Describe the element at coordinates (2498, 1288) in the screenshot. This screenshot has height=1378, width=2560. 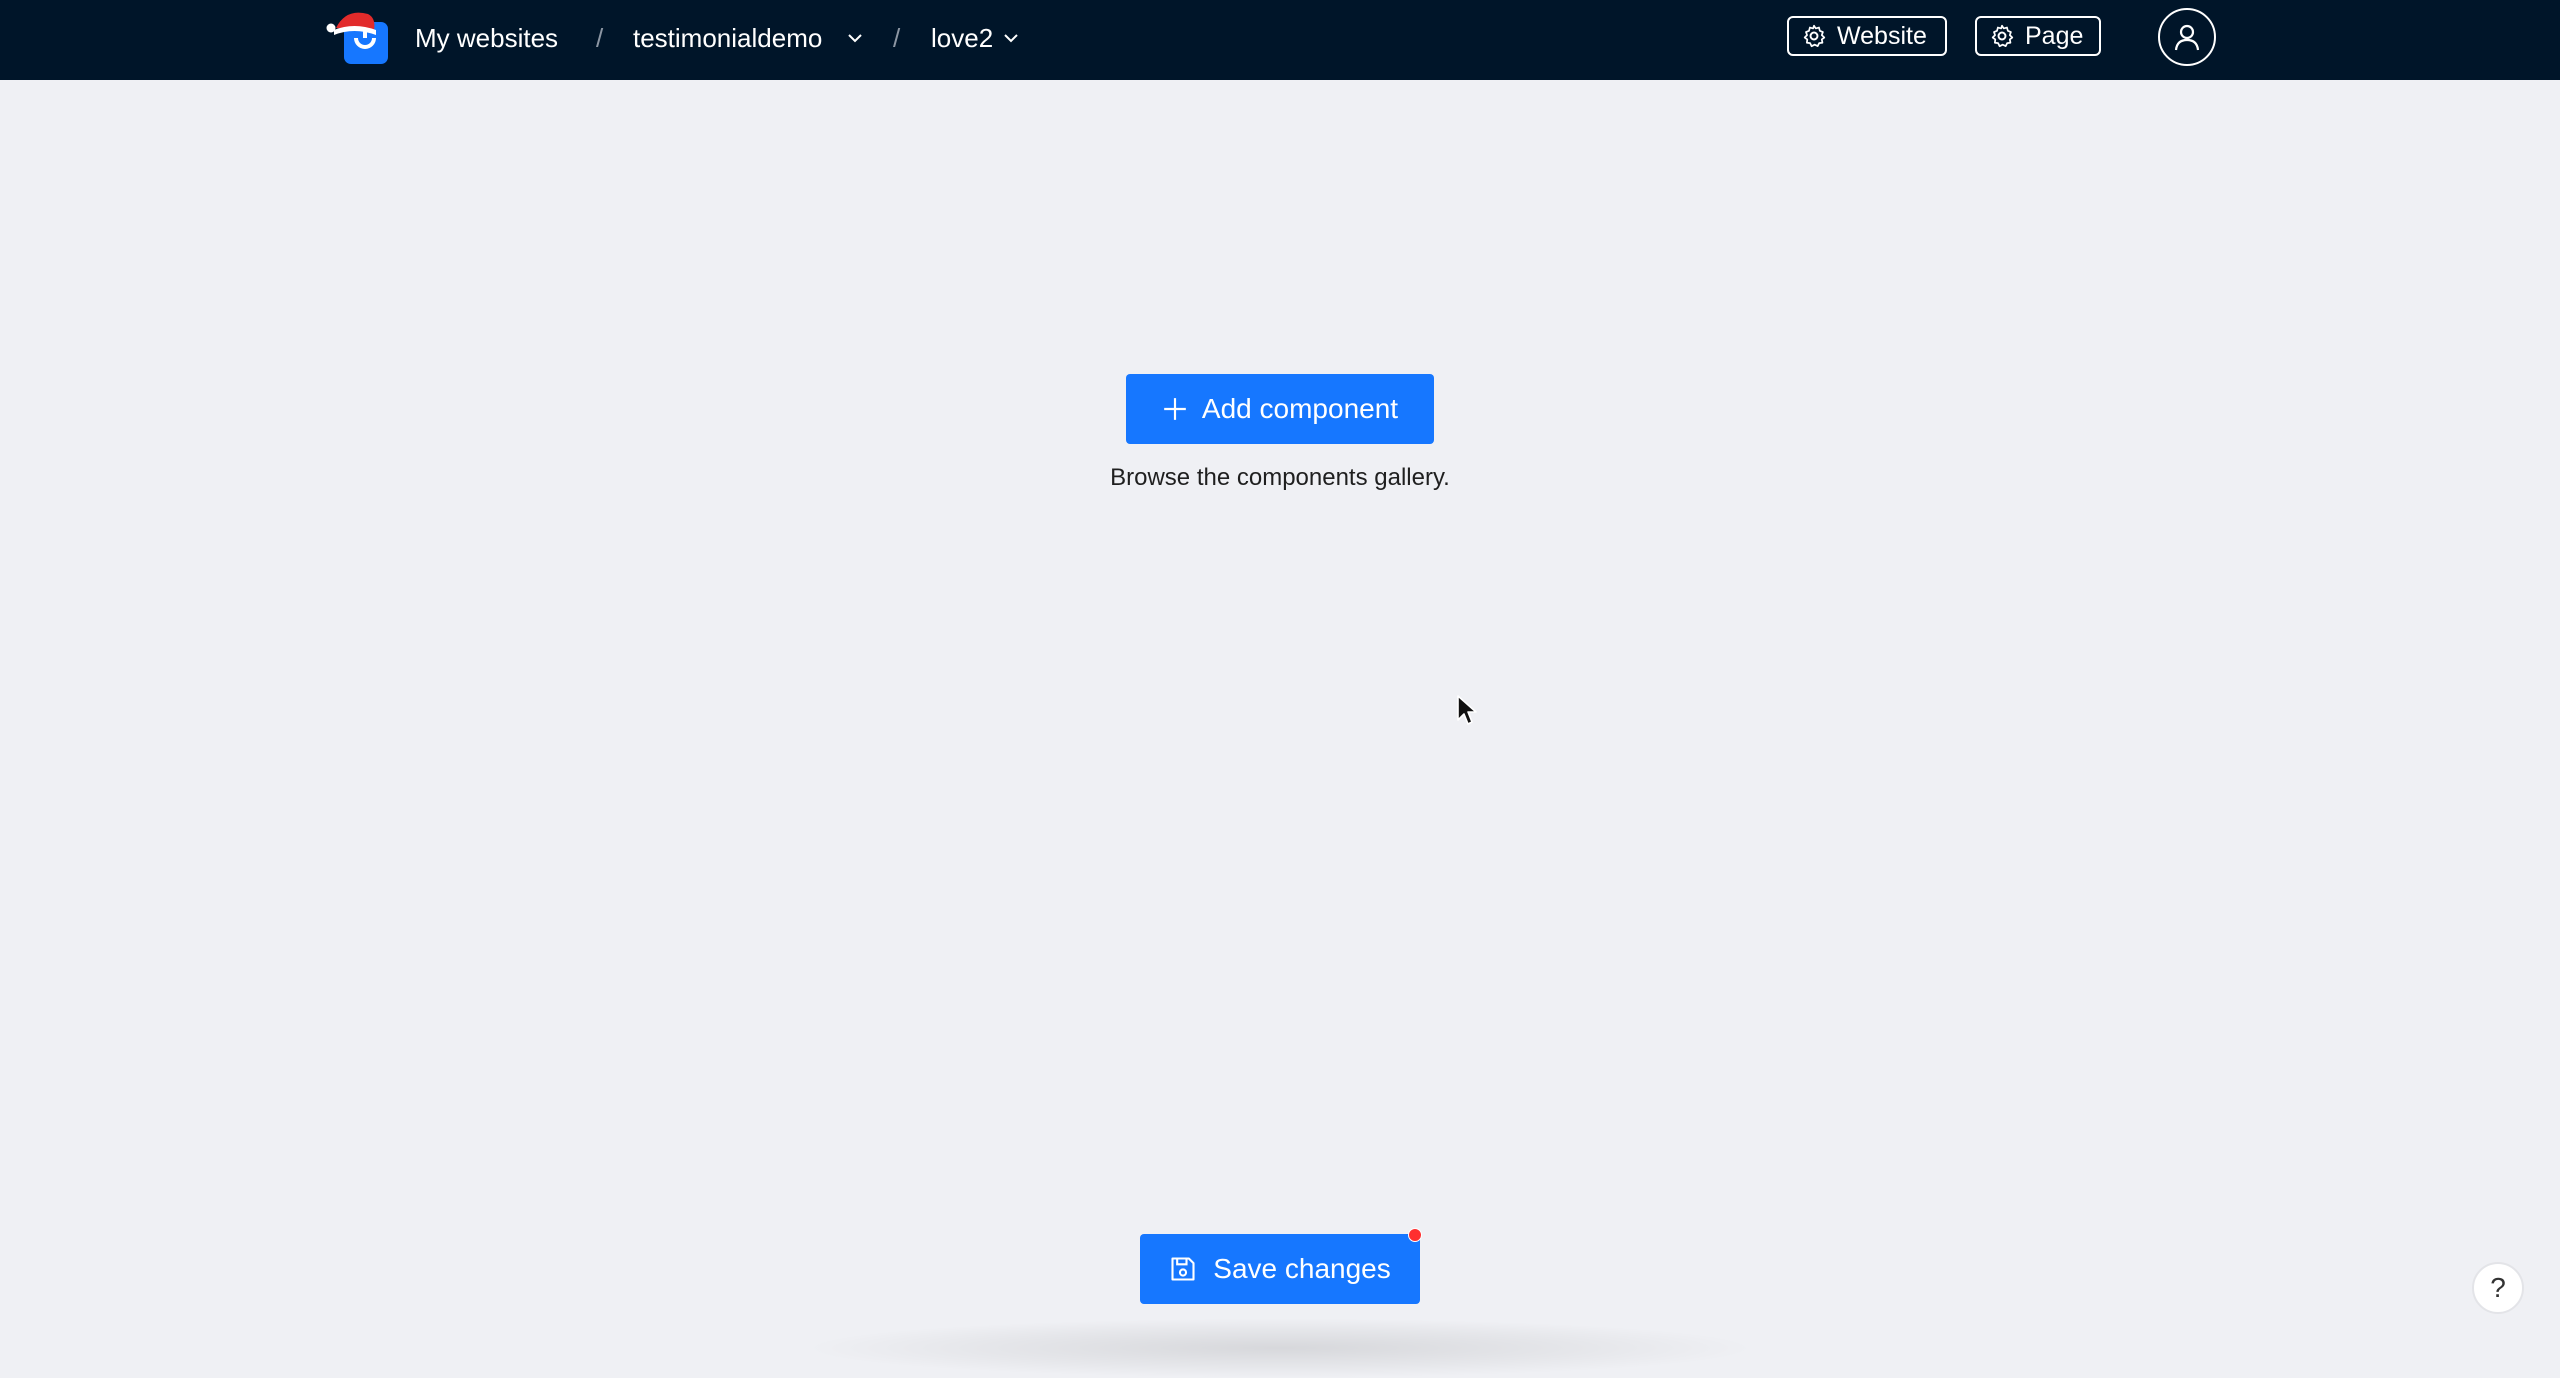
I see `help-button: ?` at that location.